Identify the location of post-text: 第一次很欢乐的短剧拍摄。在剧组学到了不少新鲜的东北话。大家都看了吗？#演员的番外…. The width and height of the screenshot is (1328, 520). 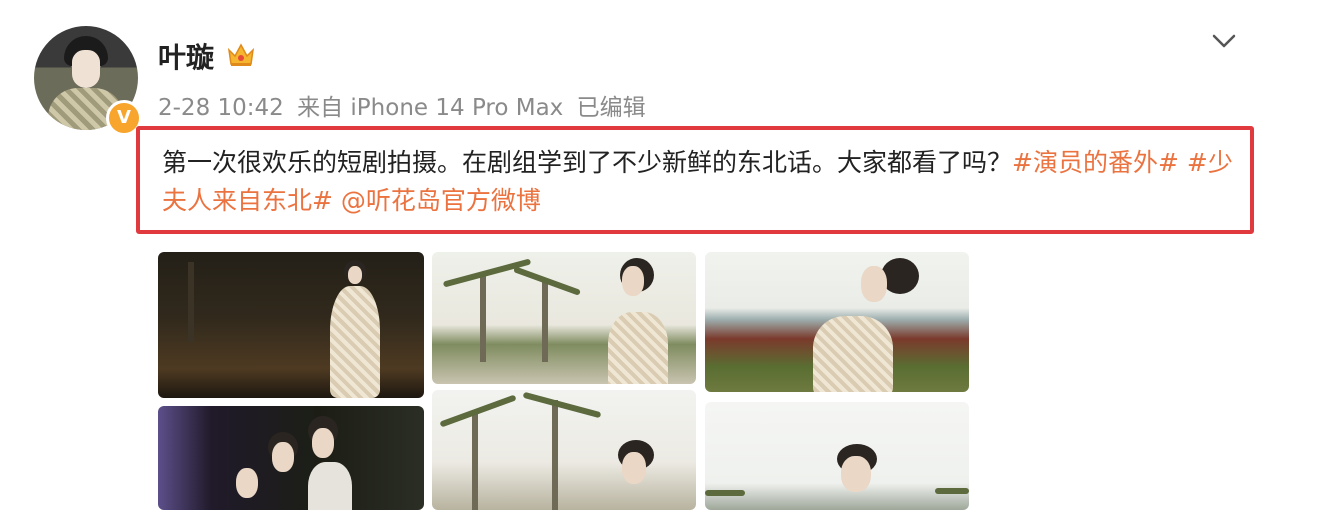
(702, 182).